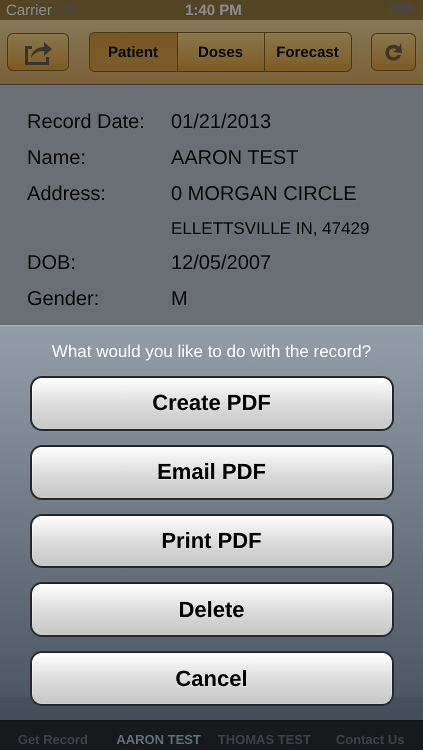  What do you see at coordinates (234, 158) in the screenshot?
I see `field-value: AARON TEST` at bounding box center [234, 158].